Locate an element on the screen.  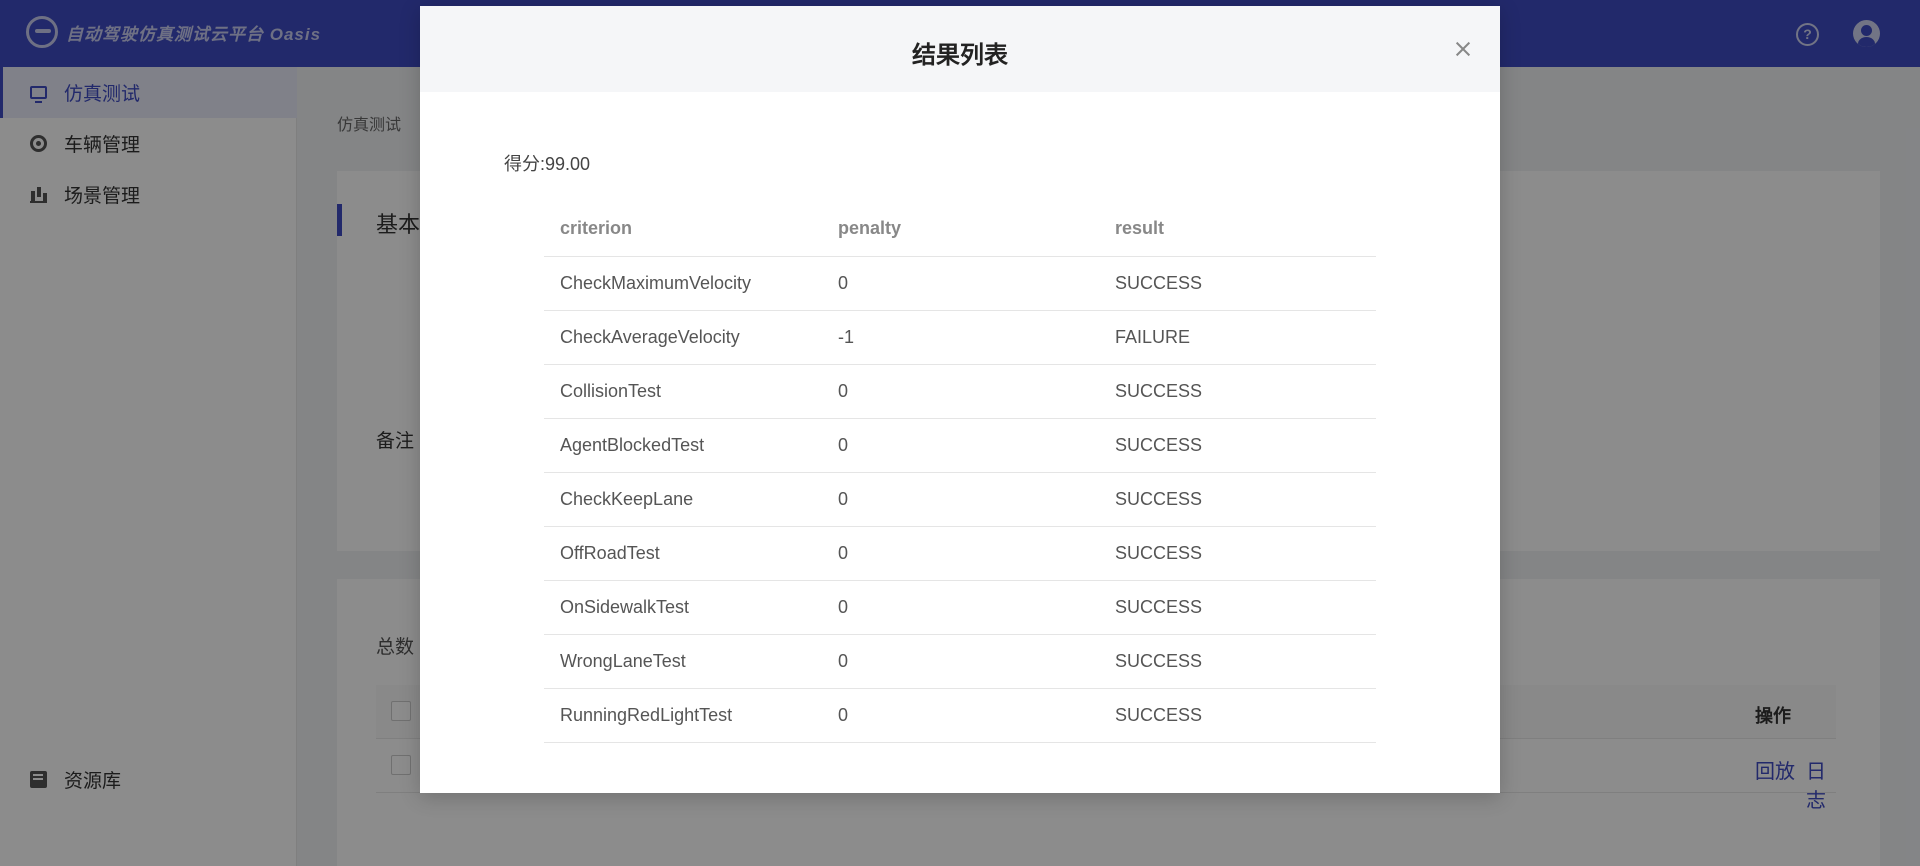
score: 得分:99.00 is located at coordinates (547, 163).